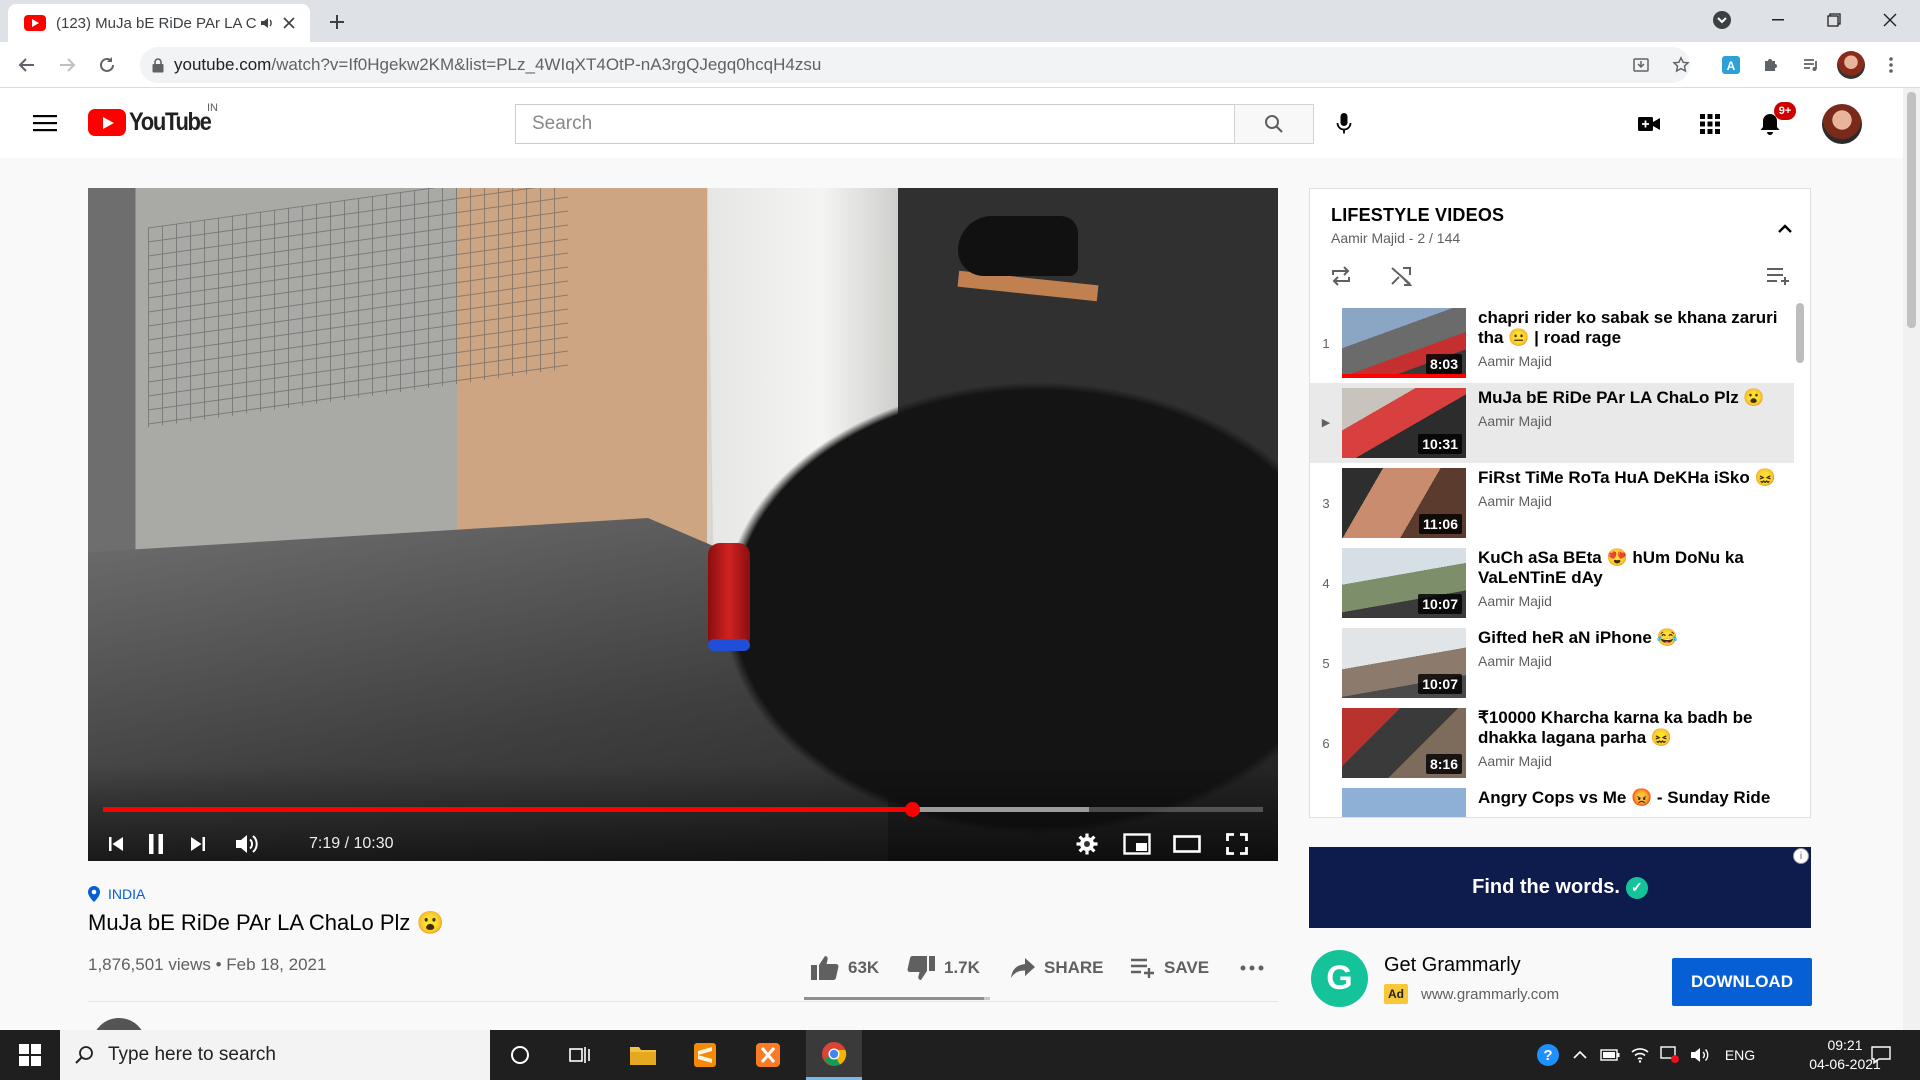  Describe the element at coordinates (1731, 65) in the screenshot. I see `extension-translate-icon: A` at that location.